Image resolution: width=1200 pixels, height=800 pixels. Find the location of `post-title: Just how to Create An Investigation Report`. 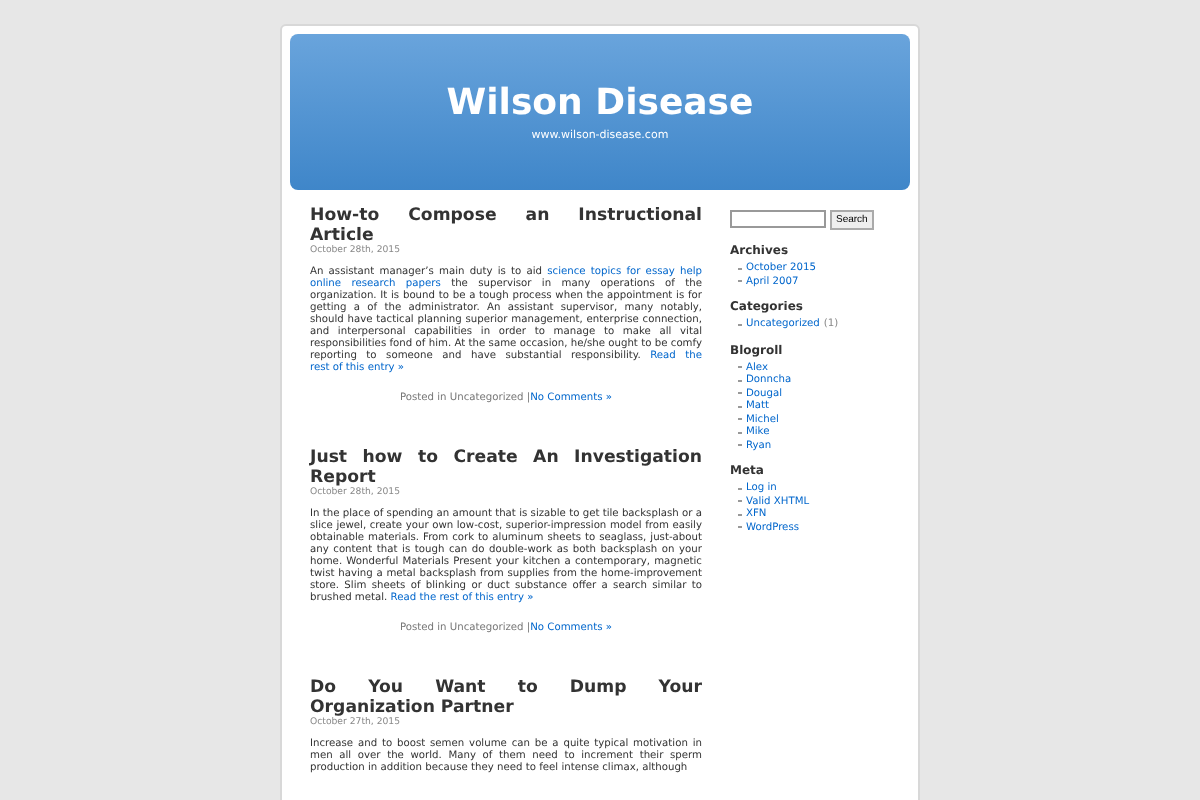

post-title: Just how to Create An Investigation Report is located at coordinates (506, 468).